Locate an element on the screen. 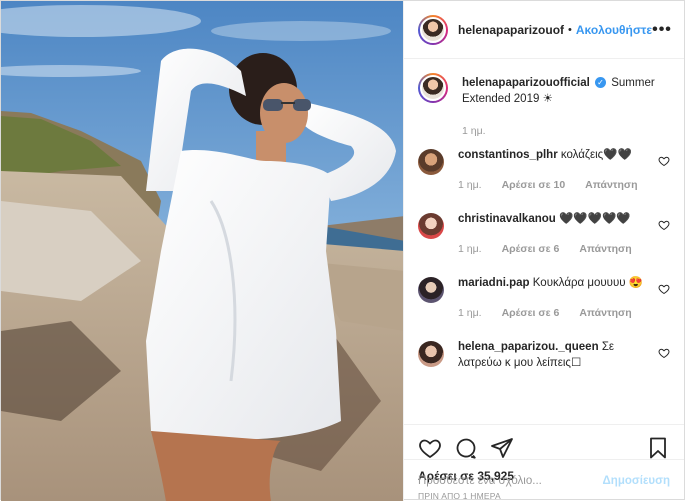 The image size is (685, 501). comment-likes: Αρέσει σε 10 is located at coordinates (534, 185).